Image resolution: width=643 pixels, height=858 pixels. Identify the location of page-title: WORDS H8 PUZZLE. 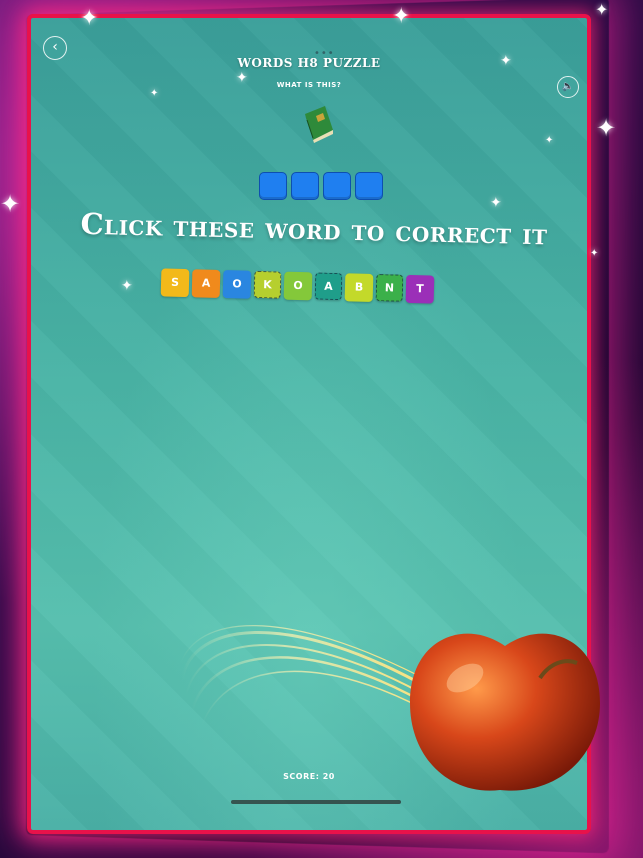
(309, 63).